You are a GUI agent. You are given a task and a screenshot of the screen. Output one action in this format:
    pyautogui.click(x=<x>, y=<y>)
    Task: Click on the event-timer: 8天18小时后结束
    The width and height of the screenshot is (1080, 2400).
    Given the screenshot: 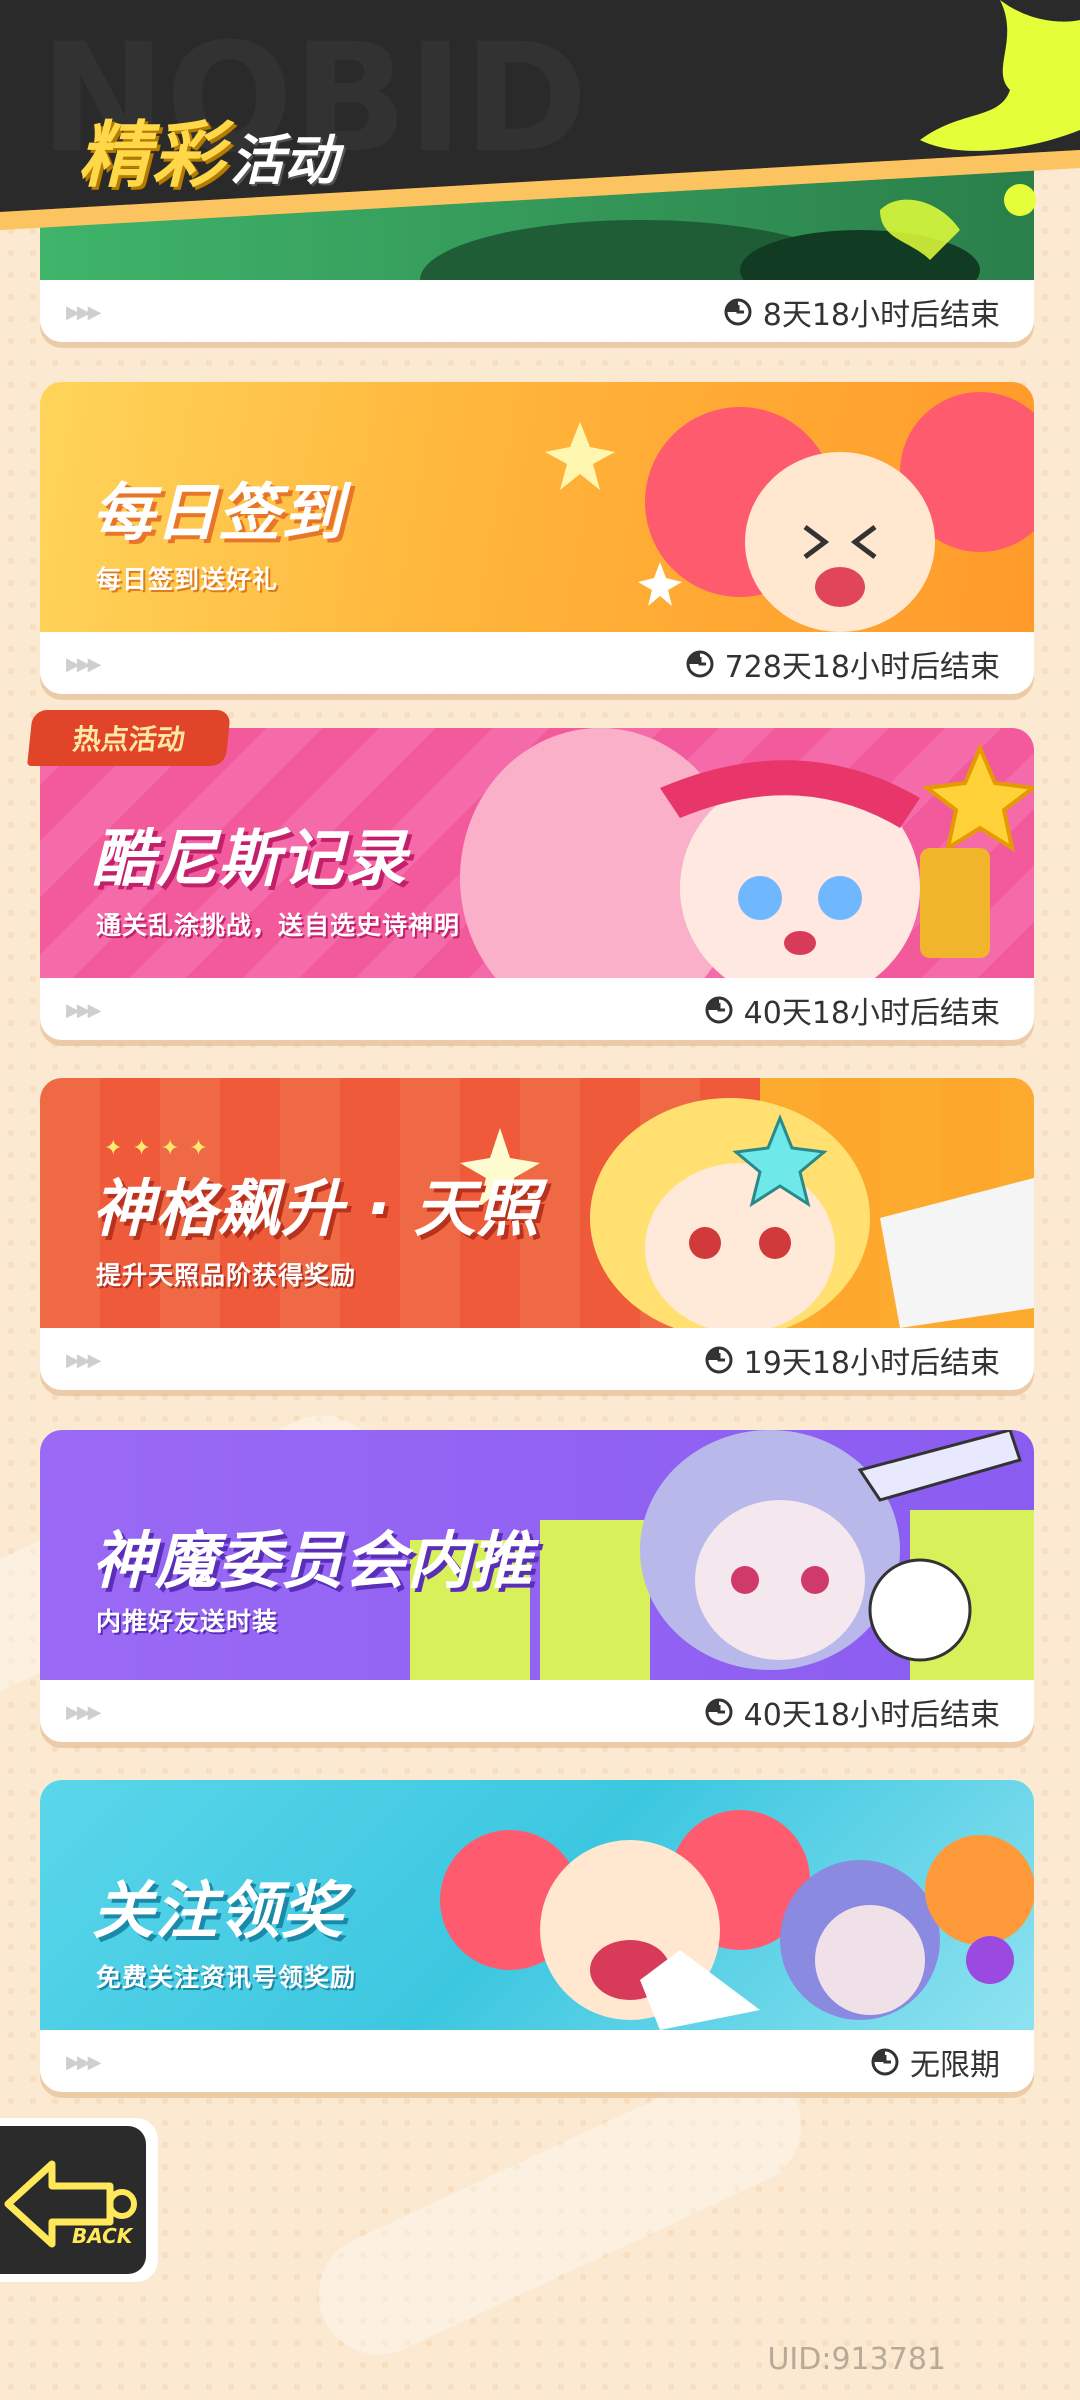 What is the action you would take?
    pyautogui.click(x=861, y=312)
    